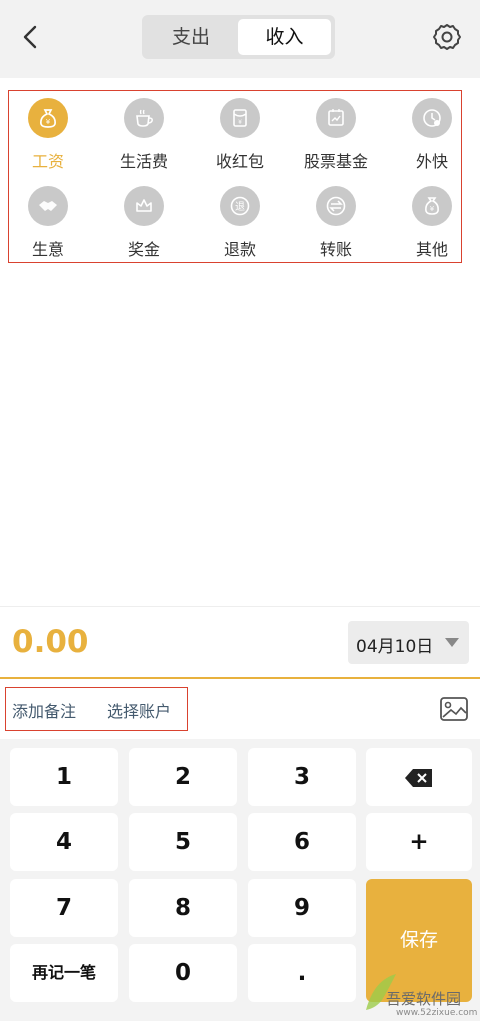  What do you see at coordinates (395, 647) in the screenshot?
I see `date-label: 04月10日` at bounding box center [395, 647].